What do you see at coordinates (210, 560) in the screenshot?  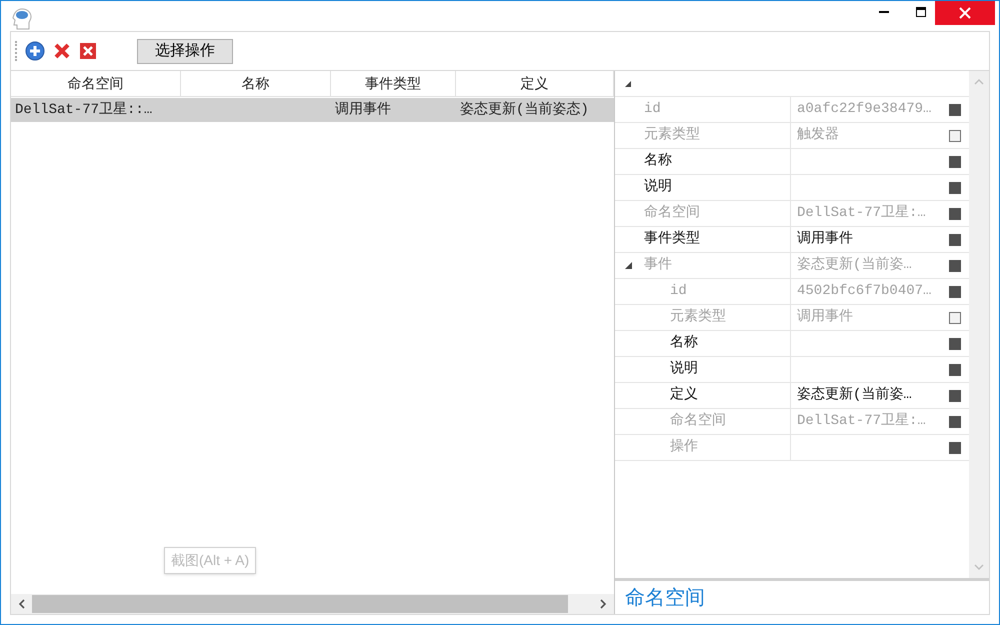 I see `tooltip: 截图(Alt + A)` at bounding box center [210, 560].